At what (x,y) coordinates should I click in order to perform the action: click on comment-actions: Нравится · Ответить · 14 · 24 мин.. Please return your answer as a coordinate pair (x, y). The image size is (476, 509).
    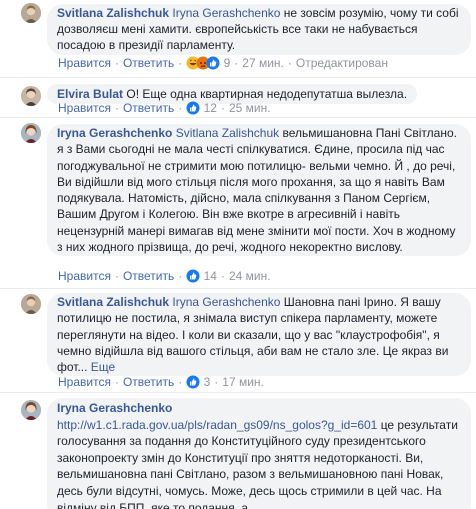
    Looking at the image, I should click on (164, 276).